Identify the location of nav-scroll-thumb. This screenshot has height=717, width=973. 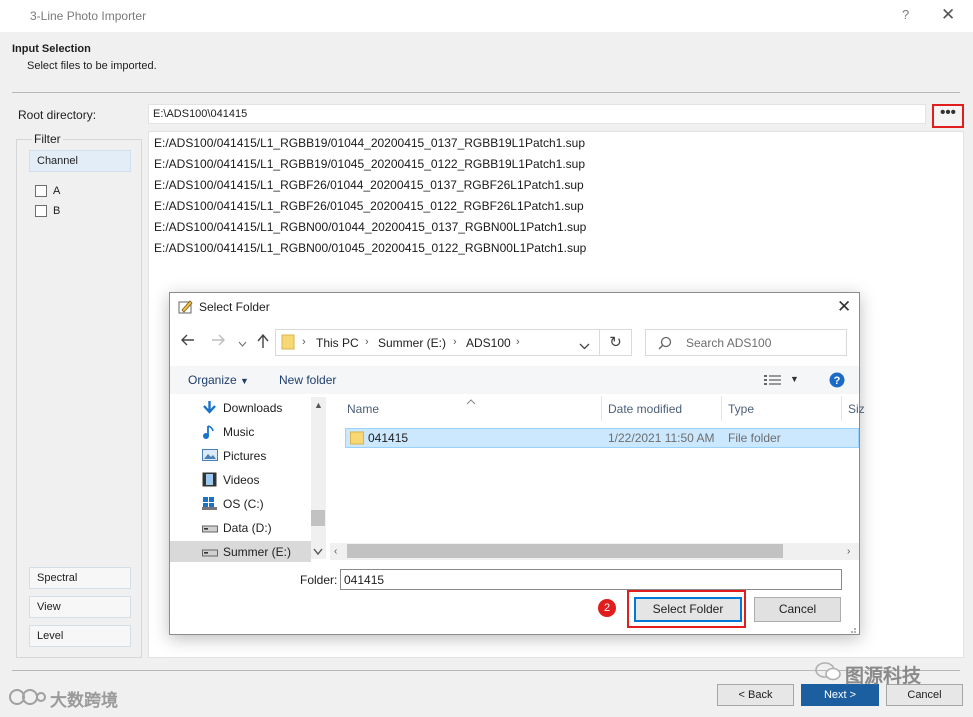
(318, 518).